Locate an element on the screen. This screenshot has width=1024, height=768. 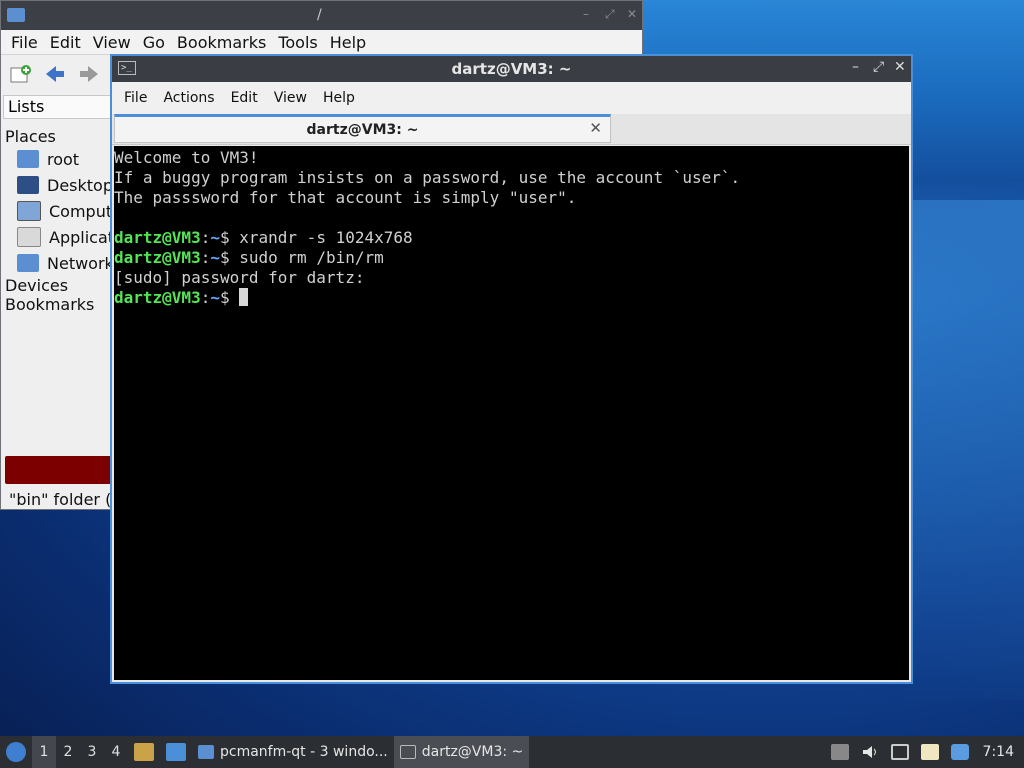
task-label: dartz@VM3: ~ is located at coordinates (472, 752).